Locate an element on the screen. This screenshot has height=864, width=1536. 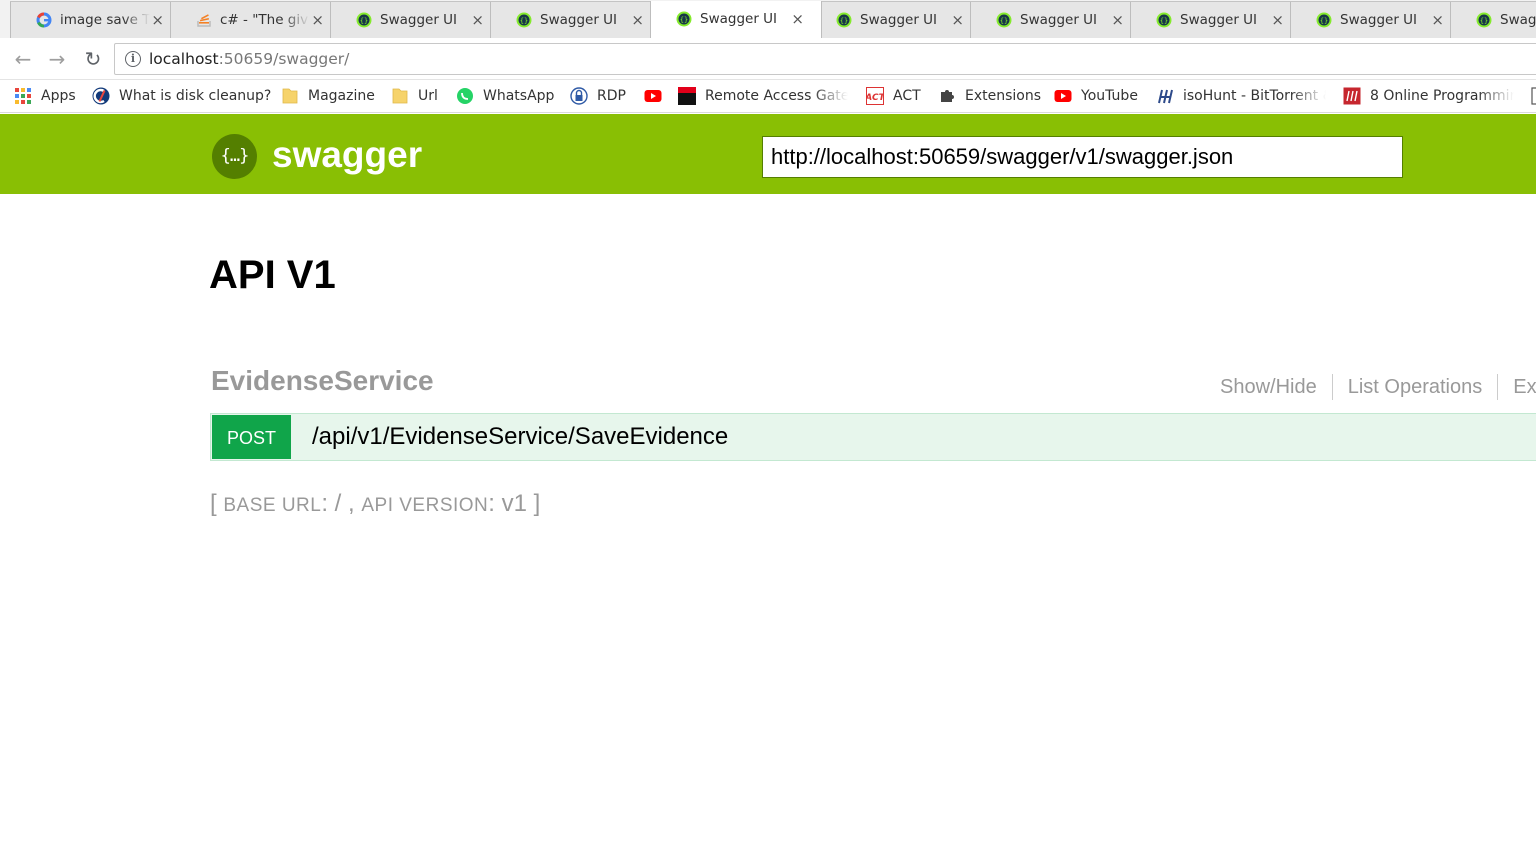
bookmark-magazine: Magazine is located at coordinates (328, 96).